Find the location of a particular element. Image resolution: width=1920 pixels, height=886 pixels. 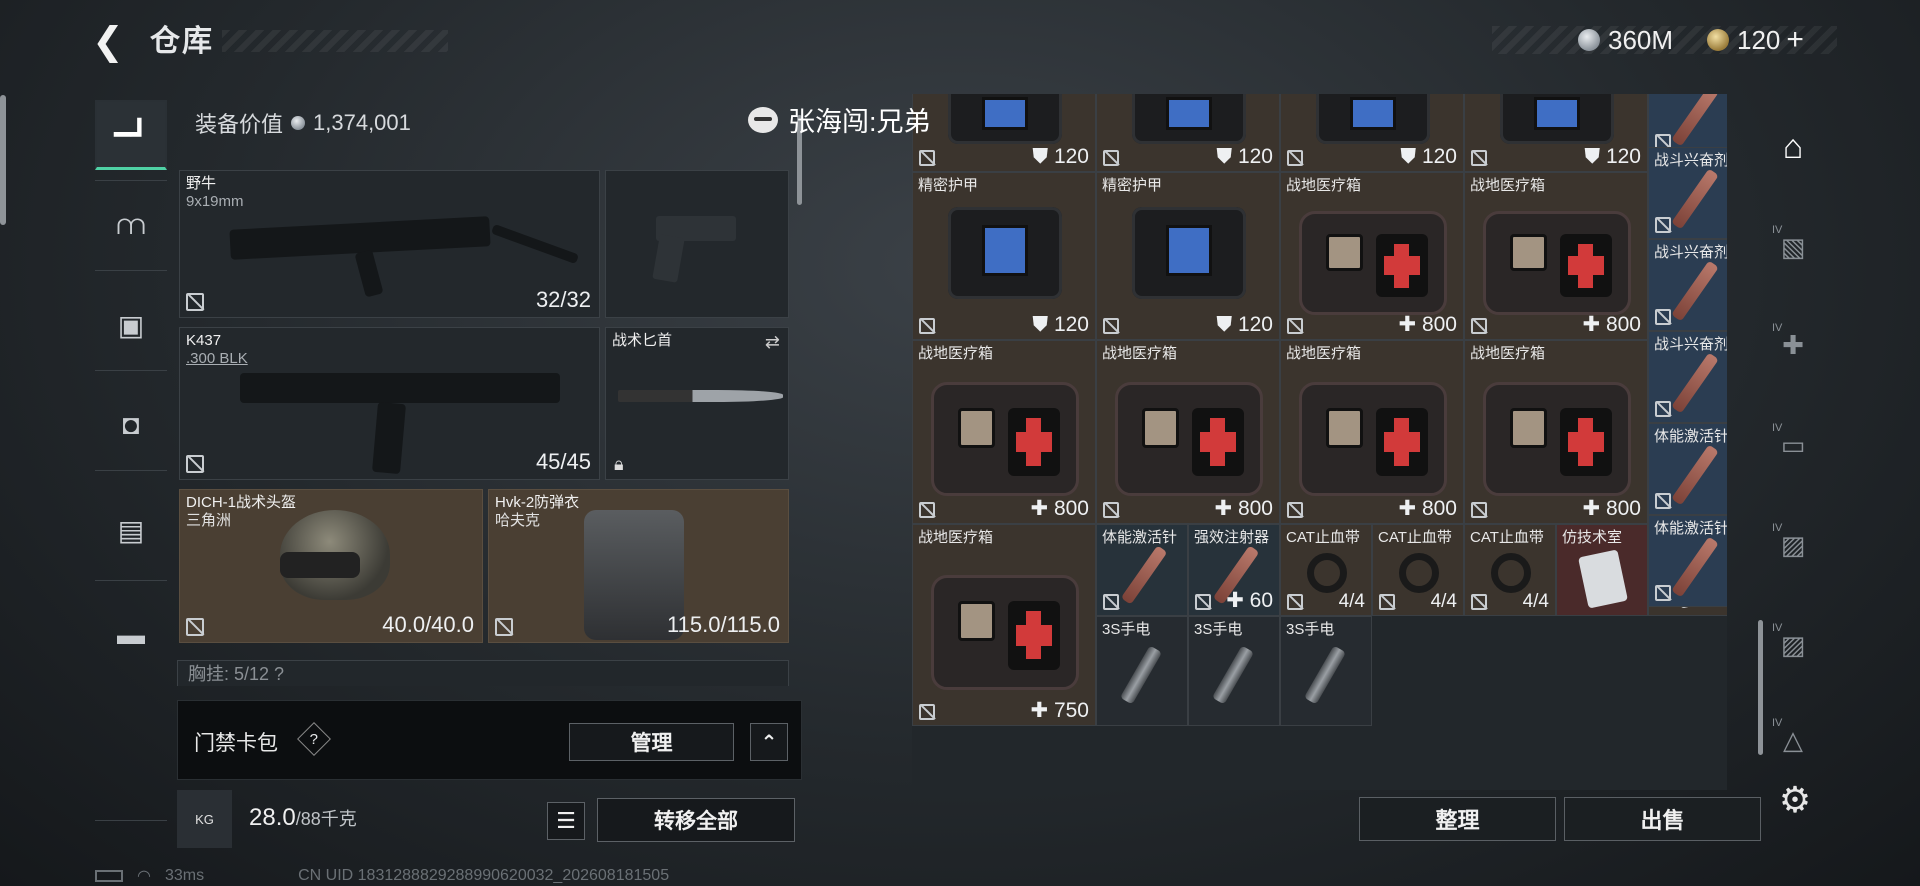

collapse-button: ⌃ is located at coordinates (769, 742).